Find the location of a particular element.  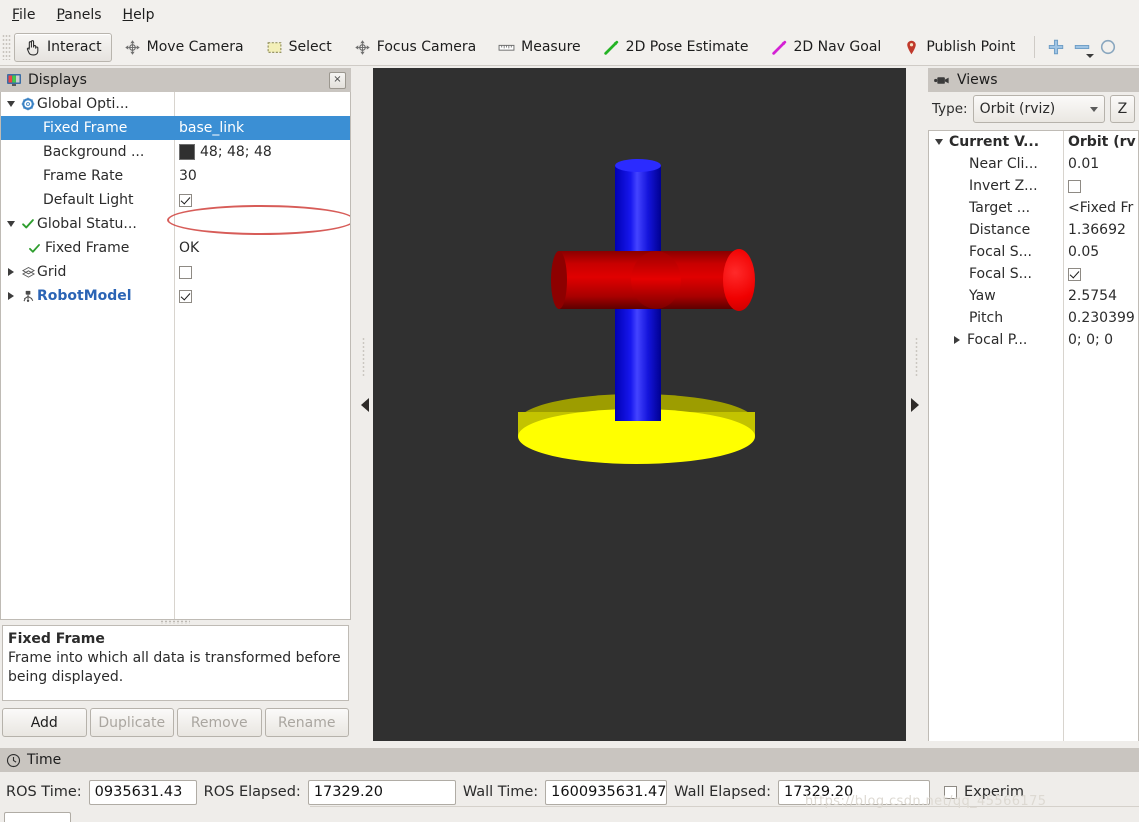

tool-move-camera: Move Camera is located at coordinates (184, 47).